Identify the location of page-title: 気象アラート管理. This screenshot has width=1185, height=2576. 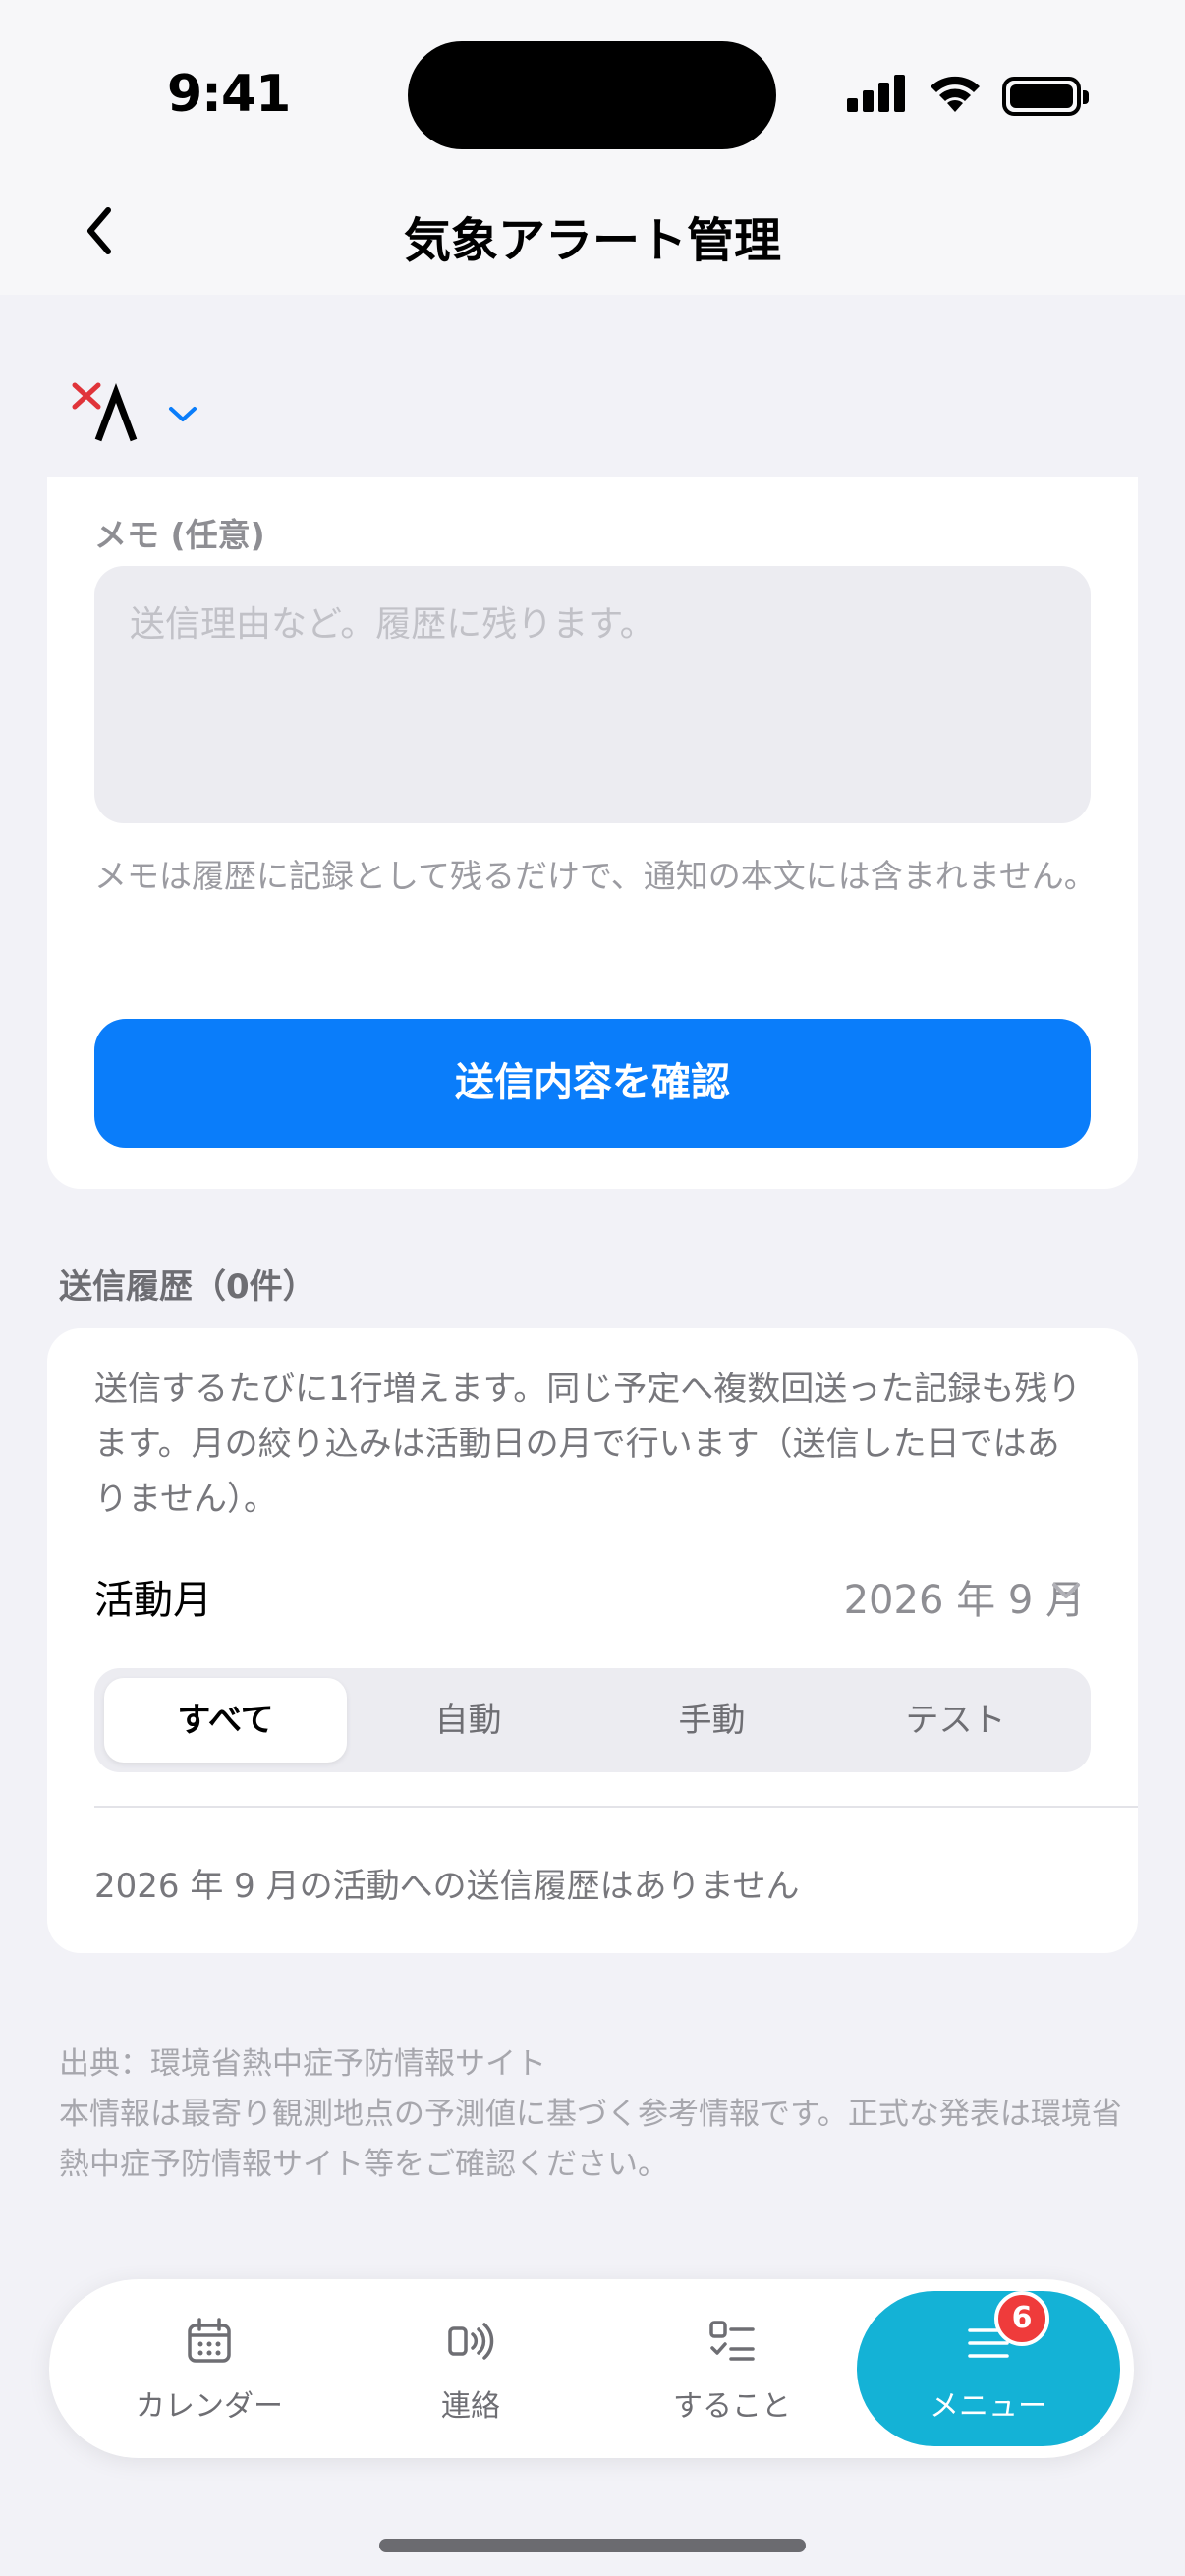
(592, 240).